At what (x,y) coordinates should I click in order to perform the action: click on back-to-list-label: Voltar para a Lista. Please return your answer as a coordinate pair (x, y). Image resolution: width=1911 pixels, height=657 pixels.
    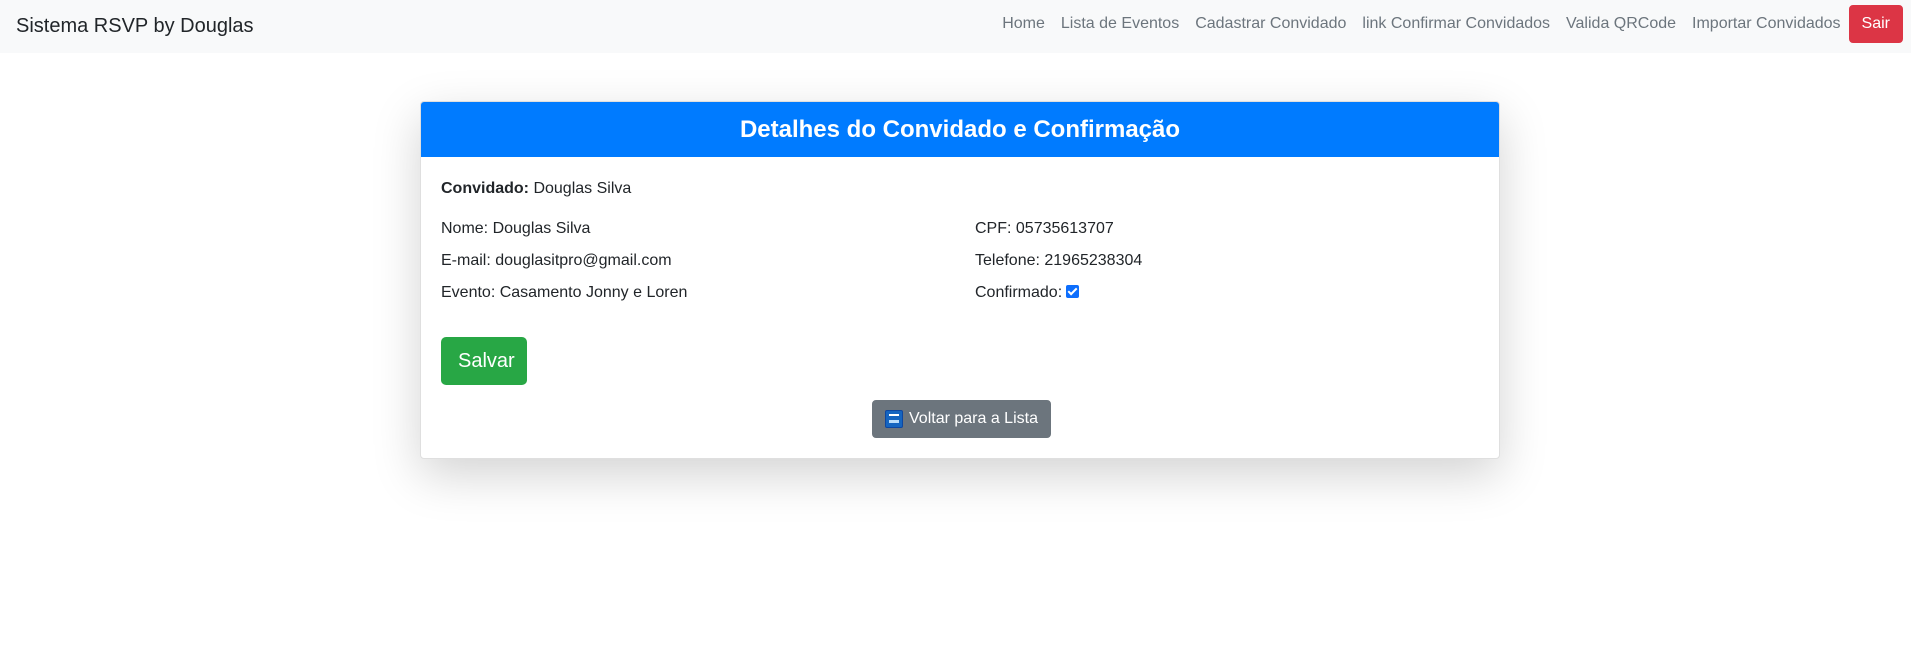
    Looking at the image, I should click on (973, 418).